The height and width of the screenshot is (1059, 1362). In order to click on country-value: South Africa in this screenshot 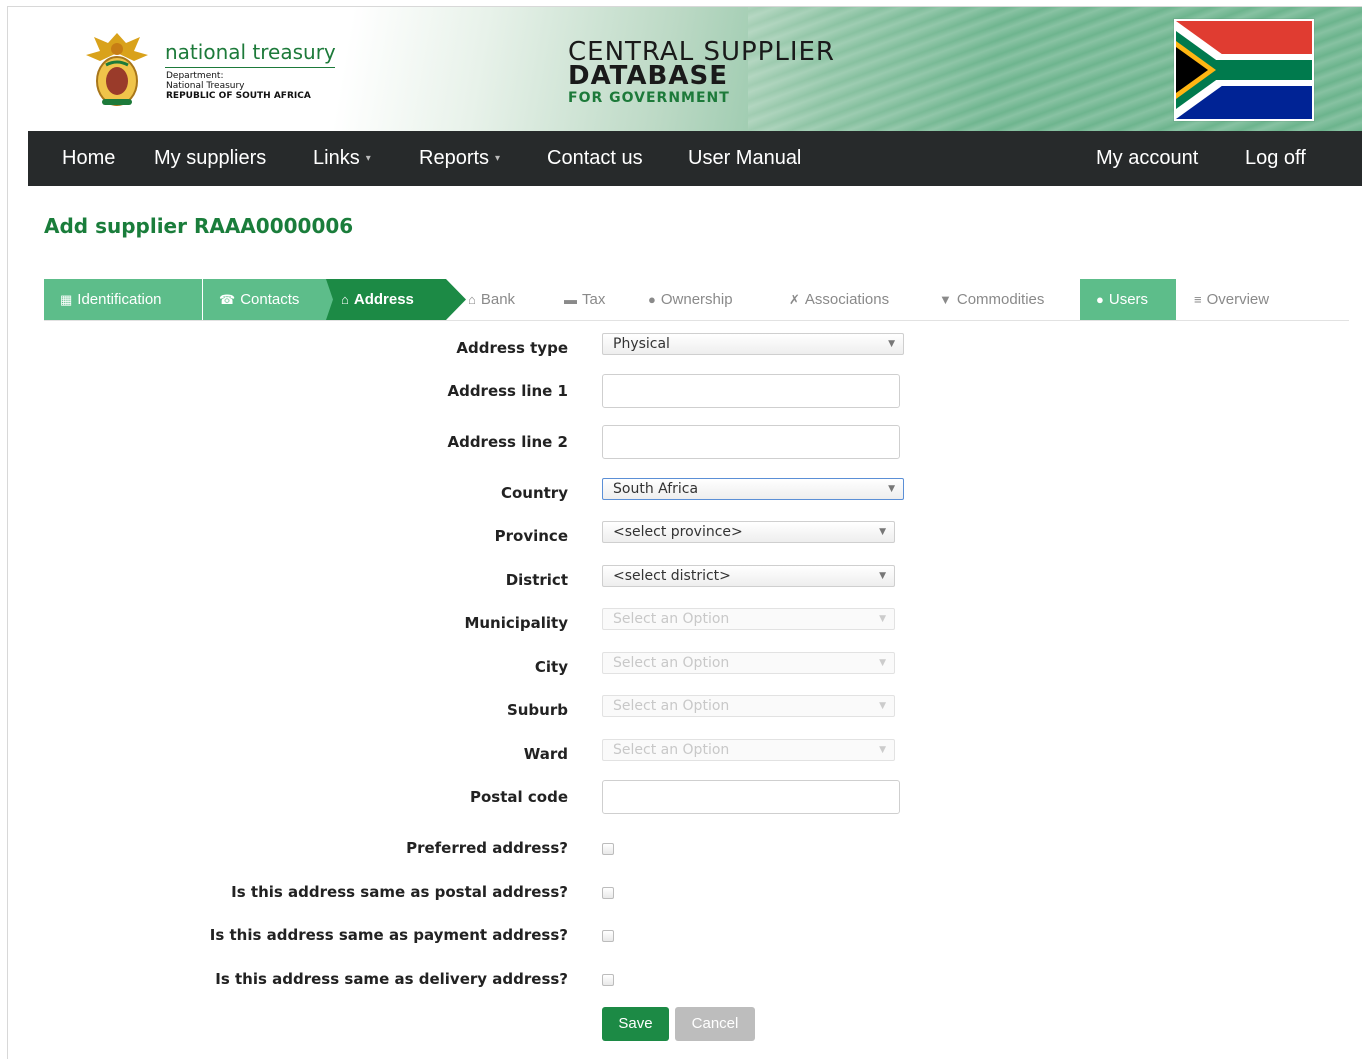, I will do `click(656, 489)`.